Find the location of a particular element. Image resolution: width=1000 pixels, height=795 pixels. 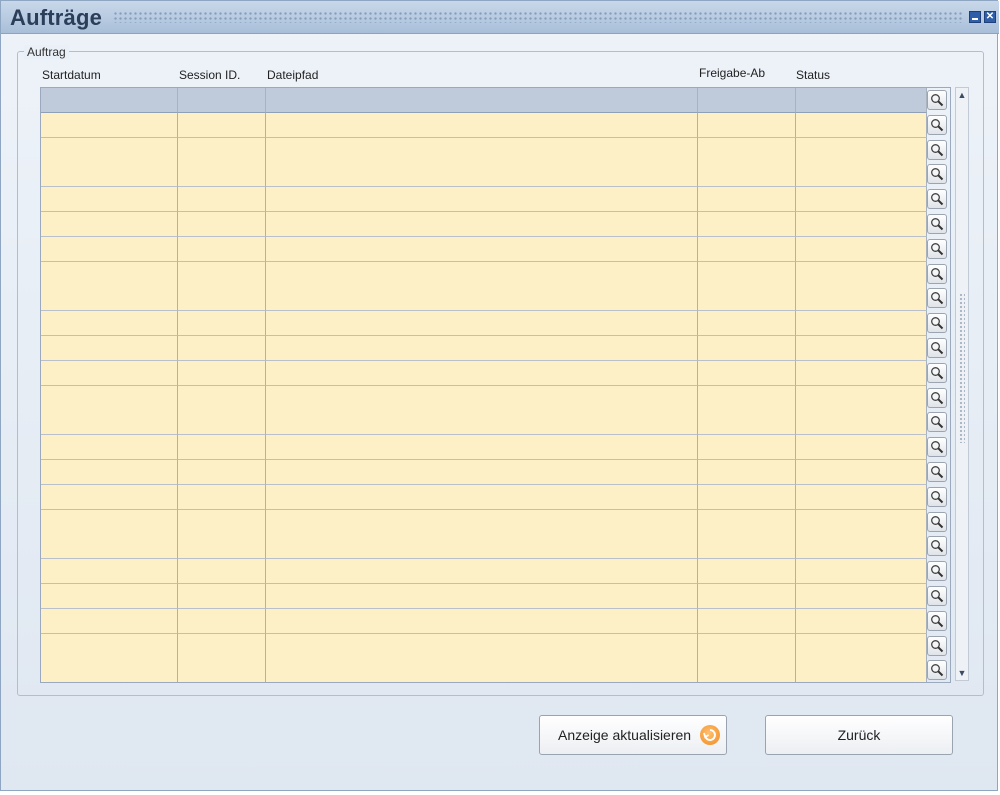

scroll-up-icon: ▲ is located at coordinates (962, 95).